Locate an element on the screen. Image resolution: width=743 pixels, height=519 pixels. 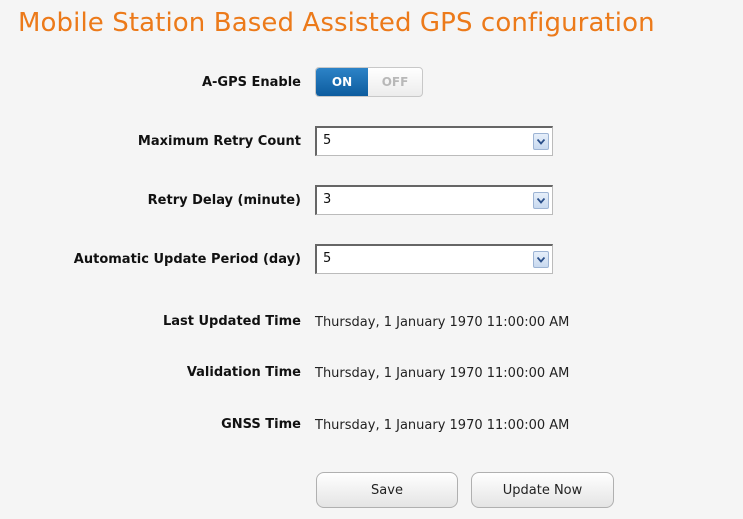
validation-time-label: Validation Time is located at coordinates (243, 372).